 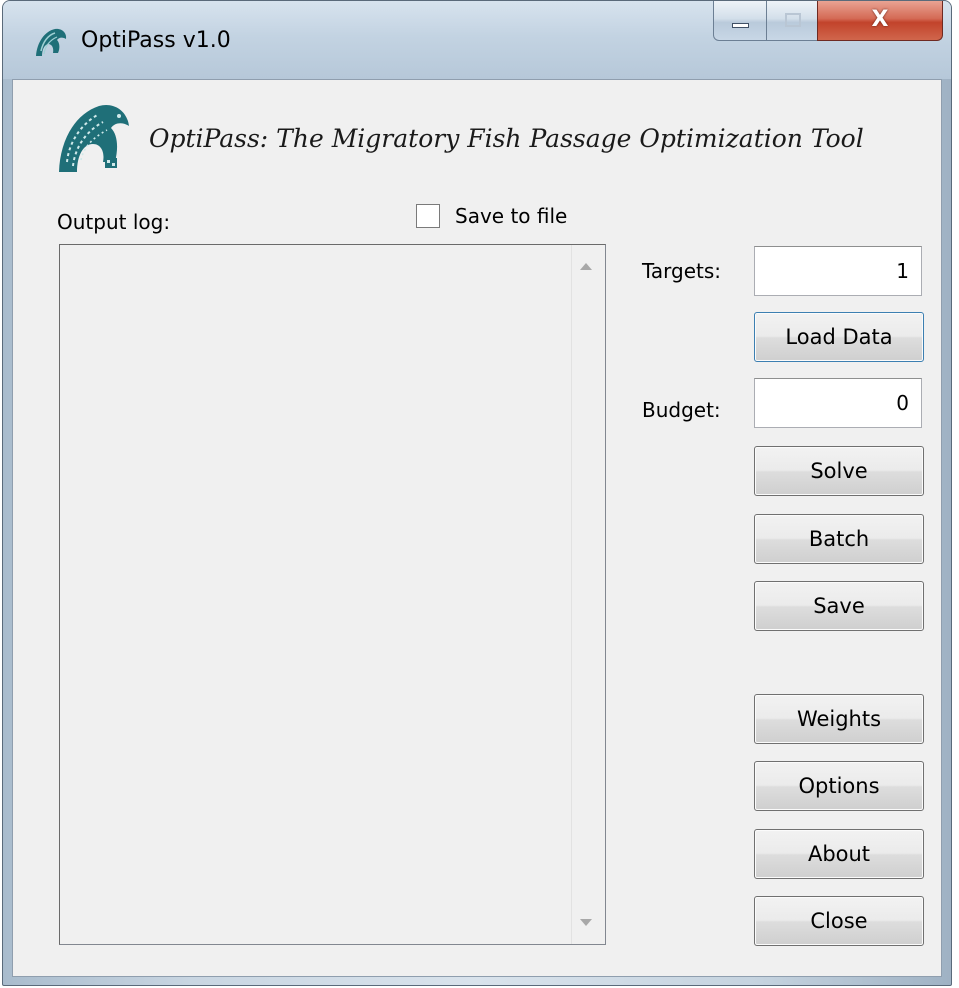 What do you see at coordinates (586, 922) in the screenshot?
I see `scroll-down-arrow-icon` at bounding box center [586, 922].